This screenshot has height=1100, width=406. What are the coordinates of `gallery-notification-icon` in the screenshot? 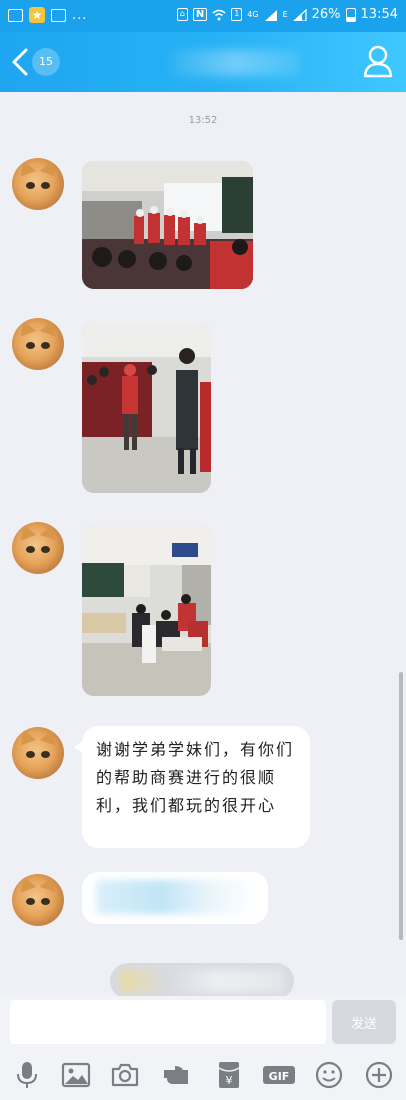 It's located at (15, 15).